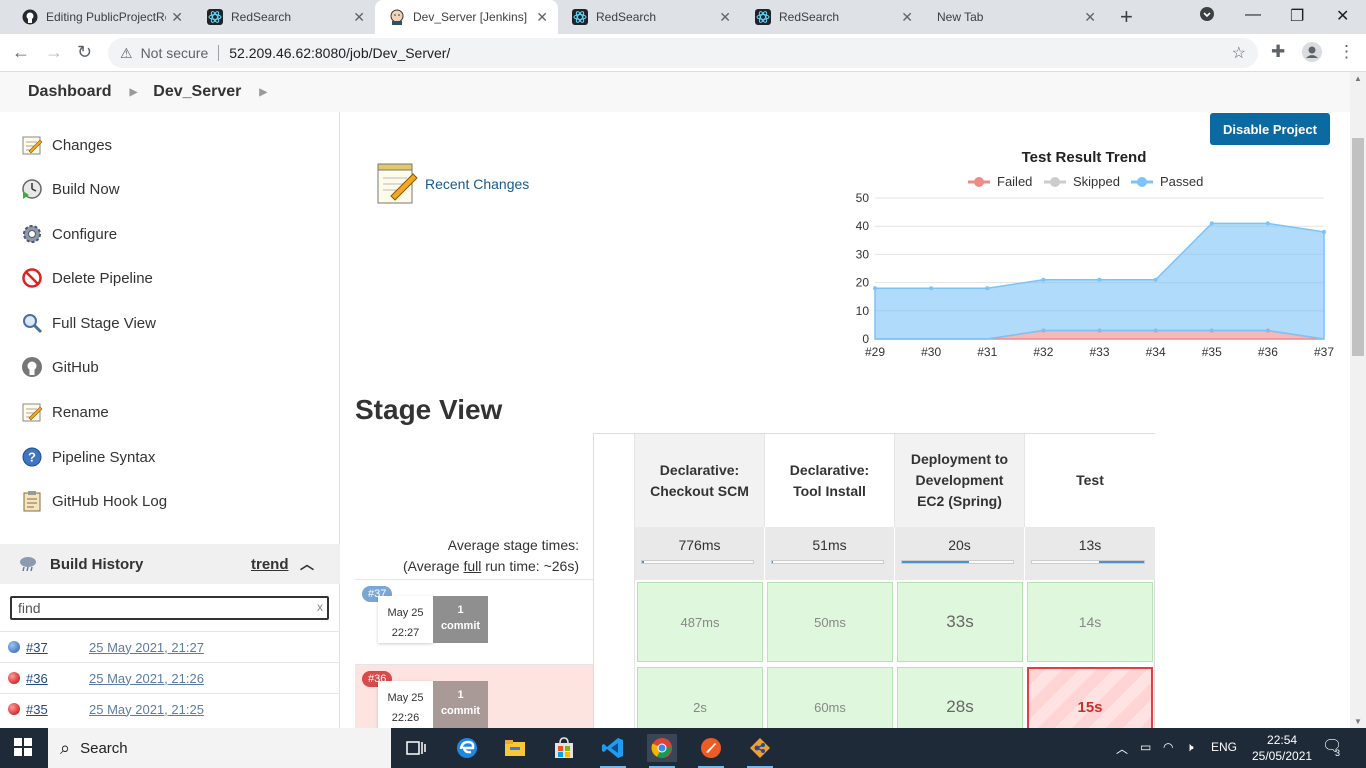 The height and width of the screenshot is (768, 1366). What do you see at coordinates (64, 412) in the screenshot?
I see `sidebar-item-rename: Rename` at bounding box center [64, 412].